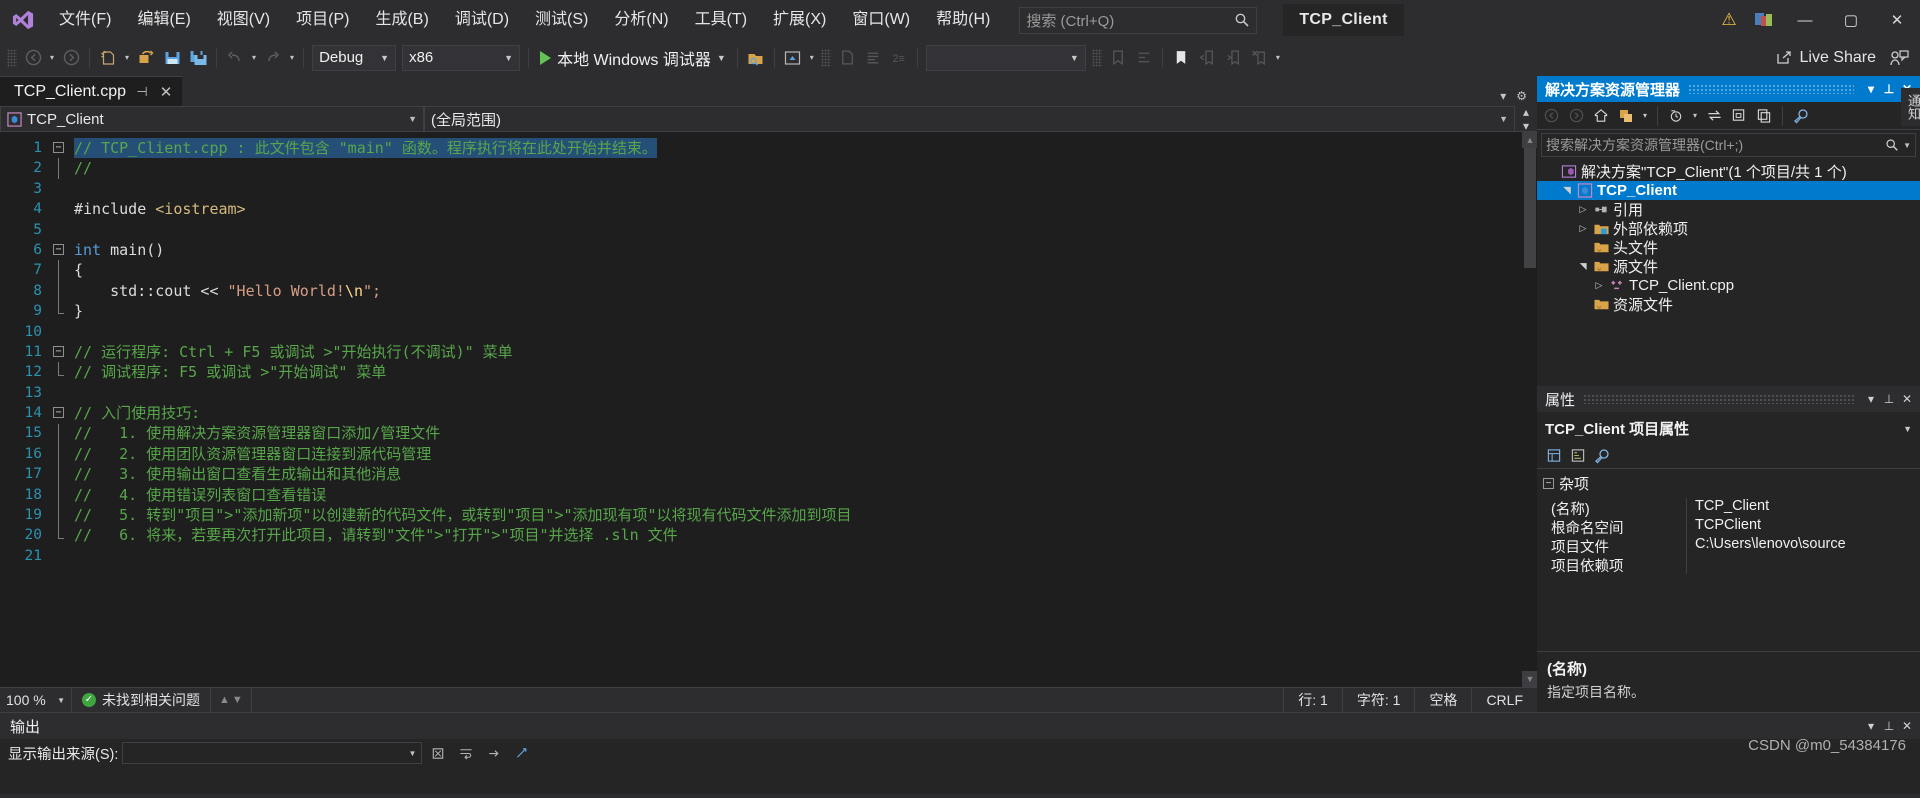 The image size is (1920, 798). Describe the element at coordinates (1526, 119) in the screenshot. I see `navbar-split-control: ▴ ▾` at that location.